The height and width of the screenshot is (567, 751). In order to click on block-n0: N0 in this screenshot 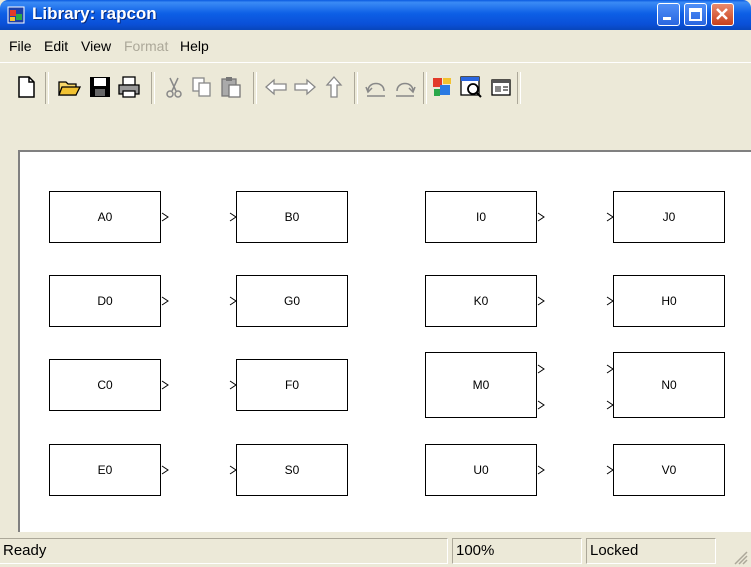, I will do `click(669, 385)`.